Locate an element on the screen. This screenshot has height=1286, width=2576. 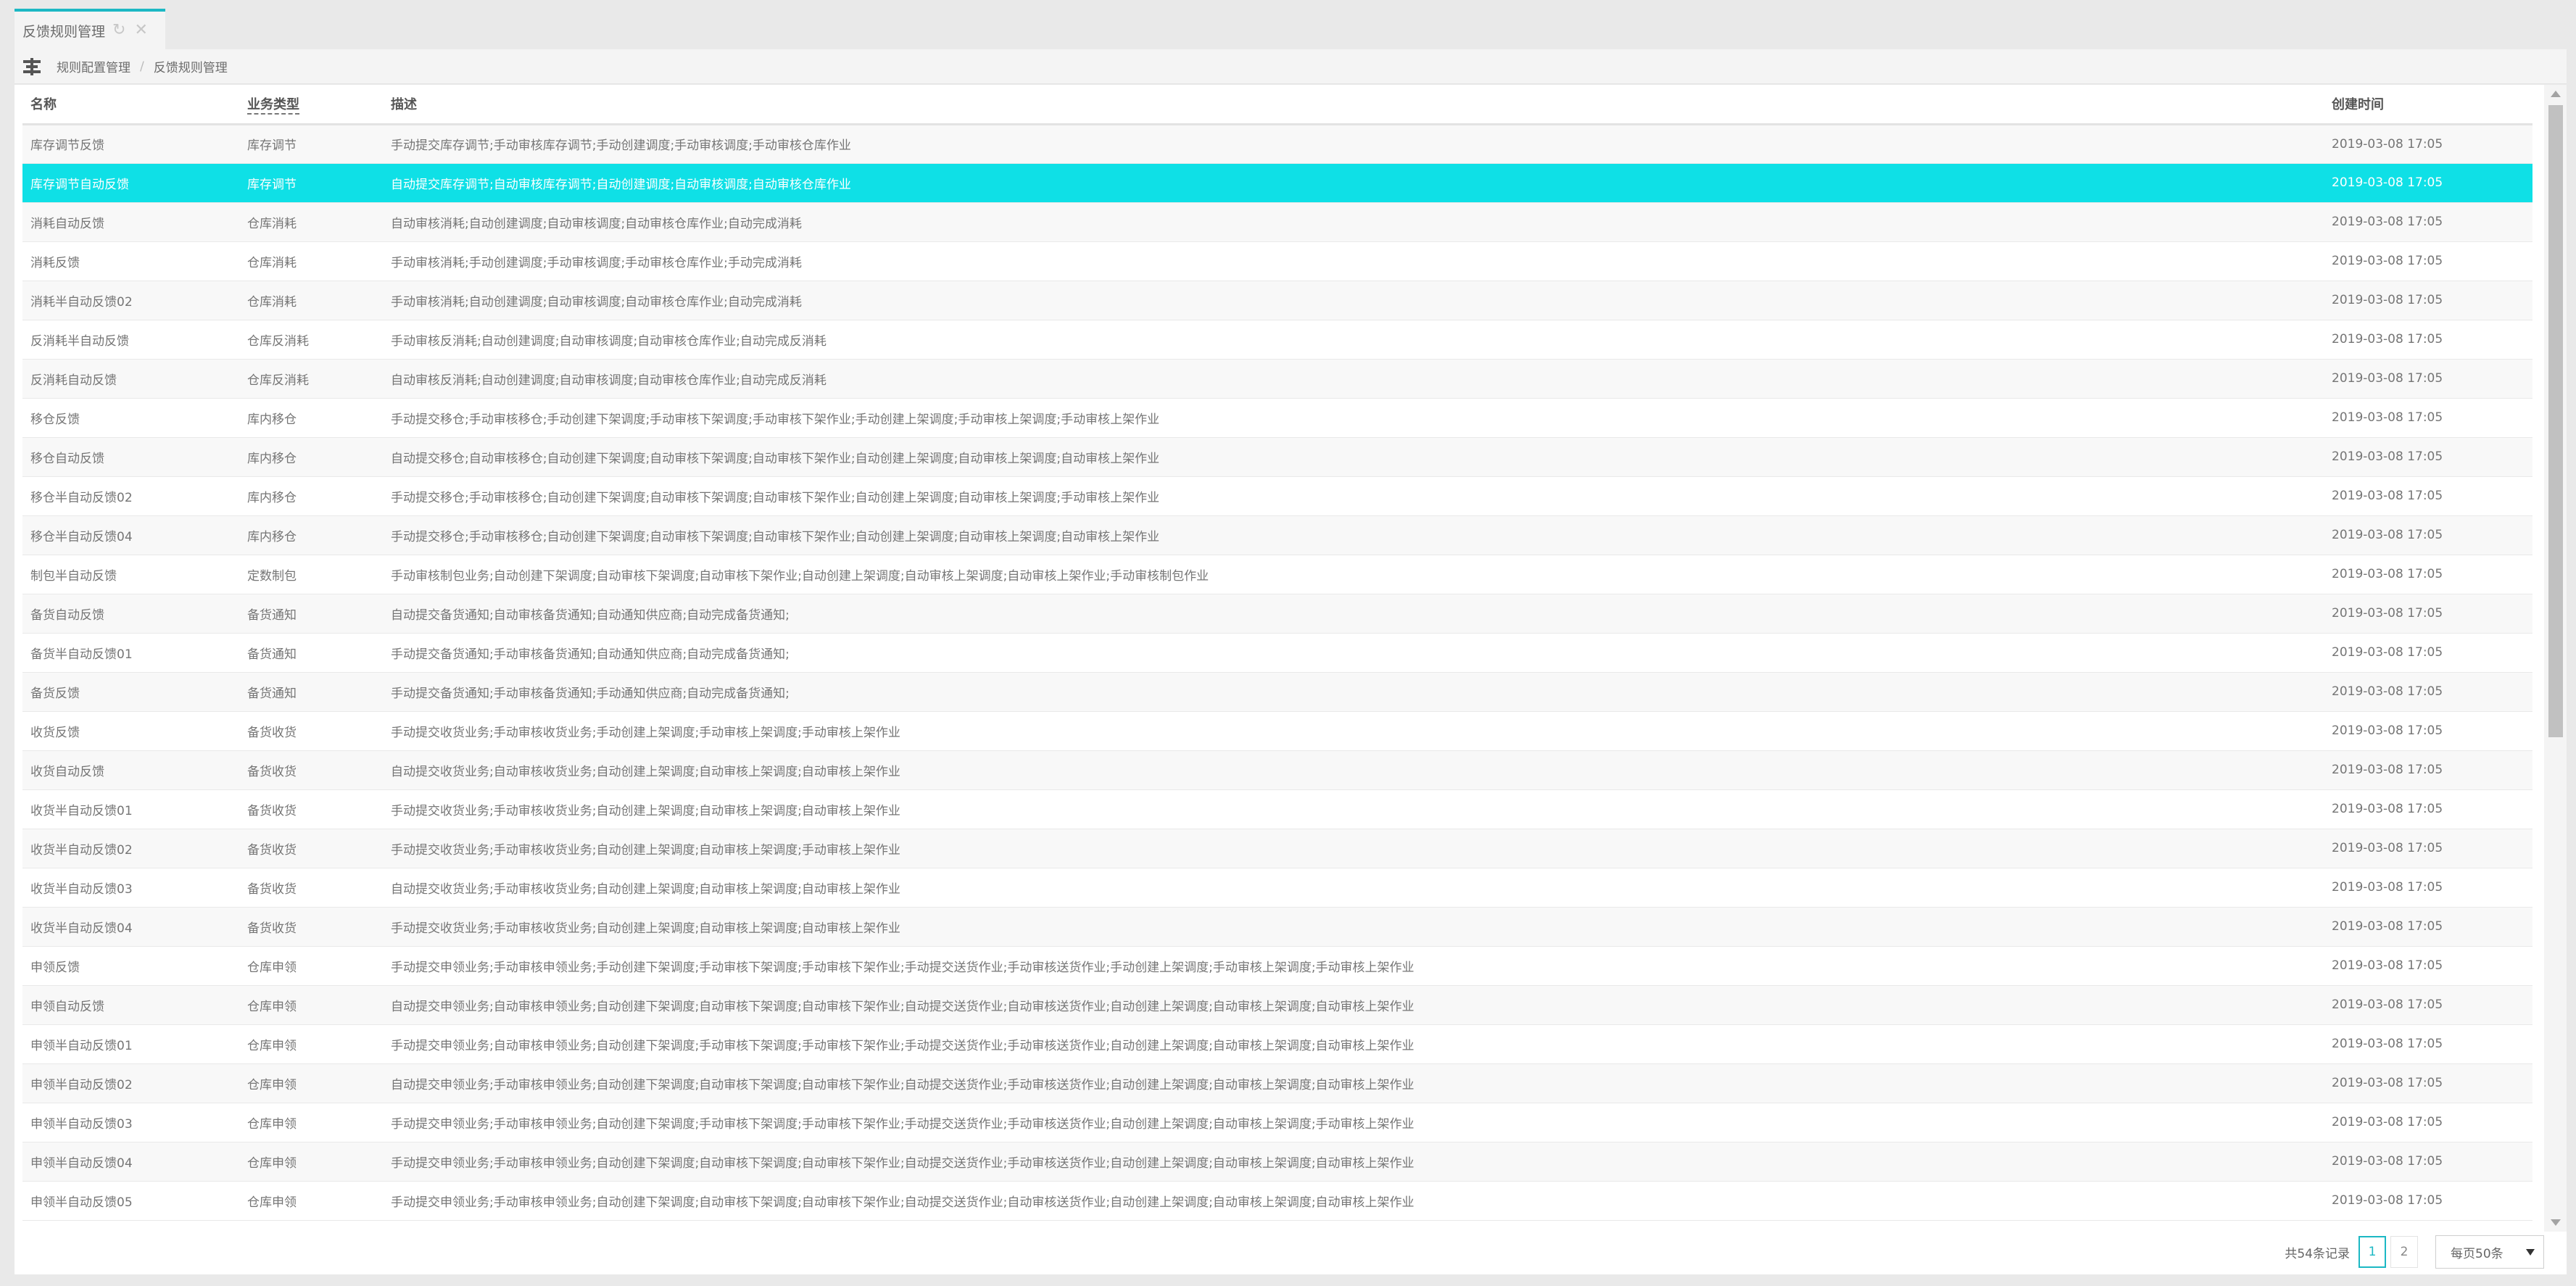
cell-description: 手动提交备货通知;手动审核备货通知;自动通知供应商;自动完成备货通知; is located at coordinates (1353, 653).